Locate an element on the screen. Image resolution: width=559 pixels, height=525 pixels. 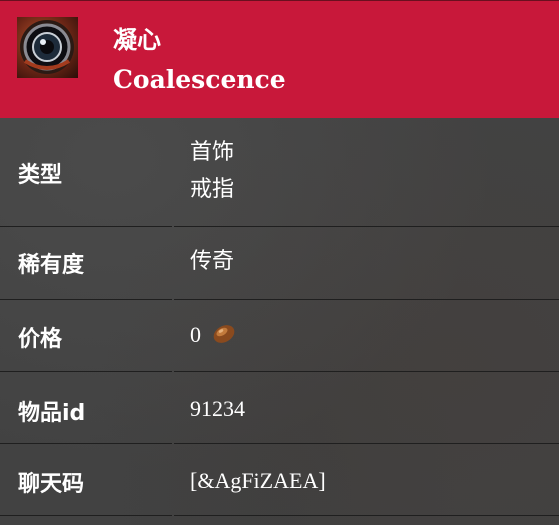
chat-code-value: [&AgFiZAEA] is located at coordinates (258, 481).